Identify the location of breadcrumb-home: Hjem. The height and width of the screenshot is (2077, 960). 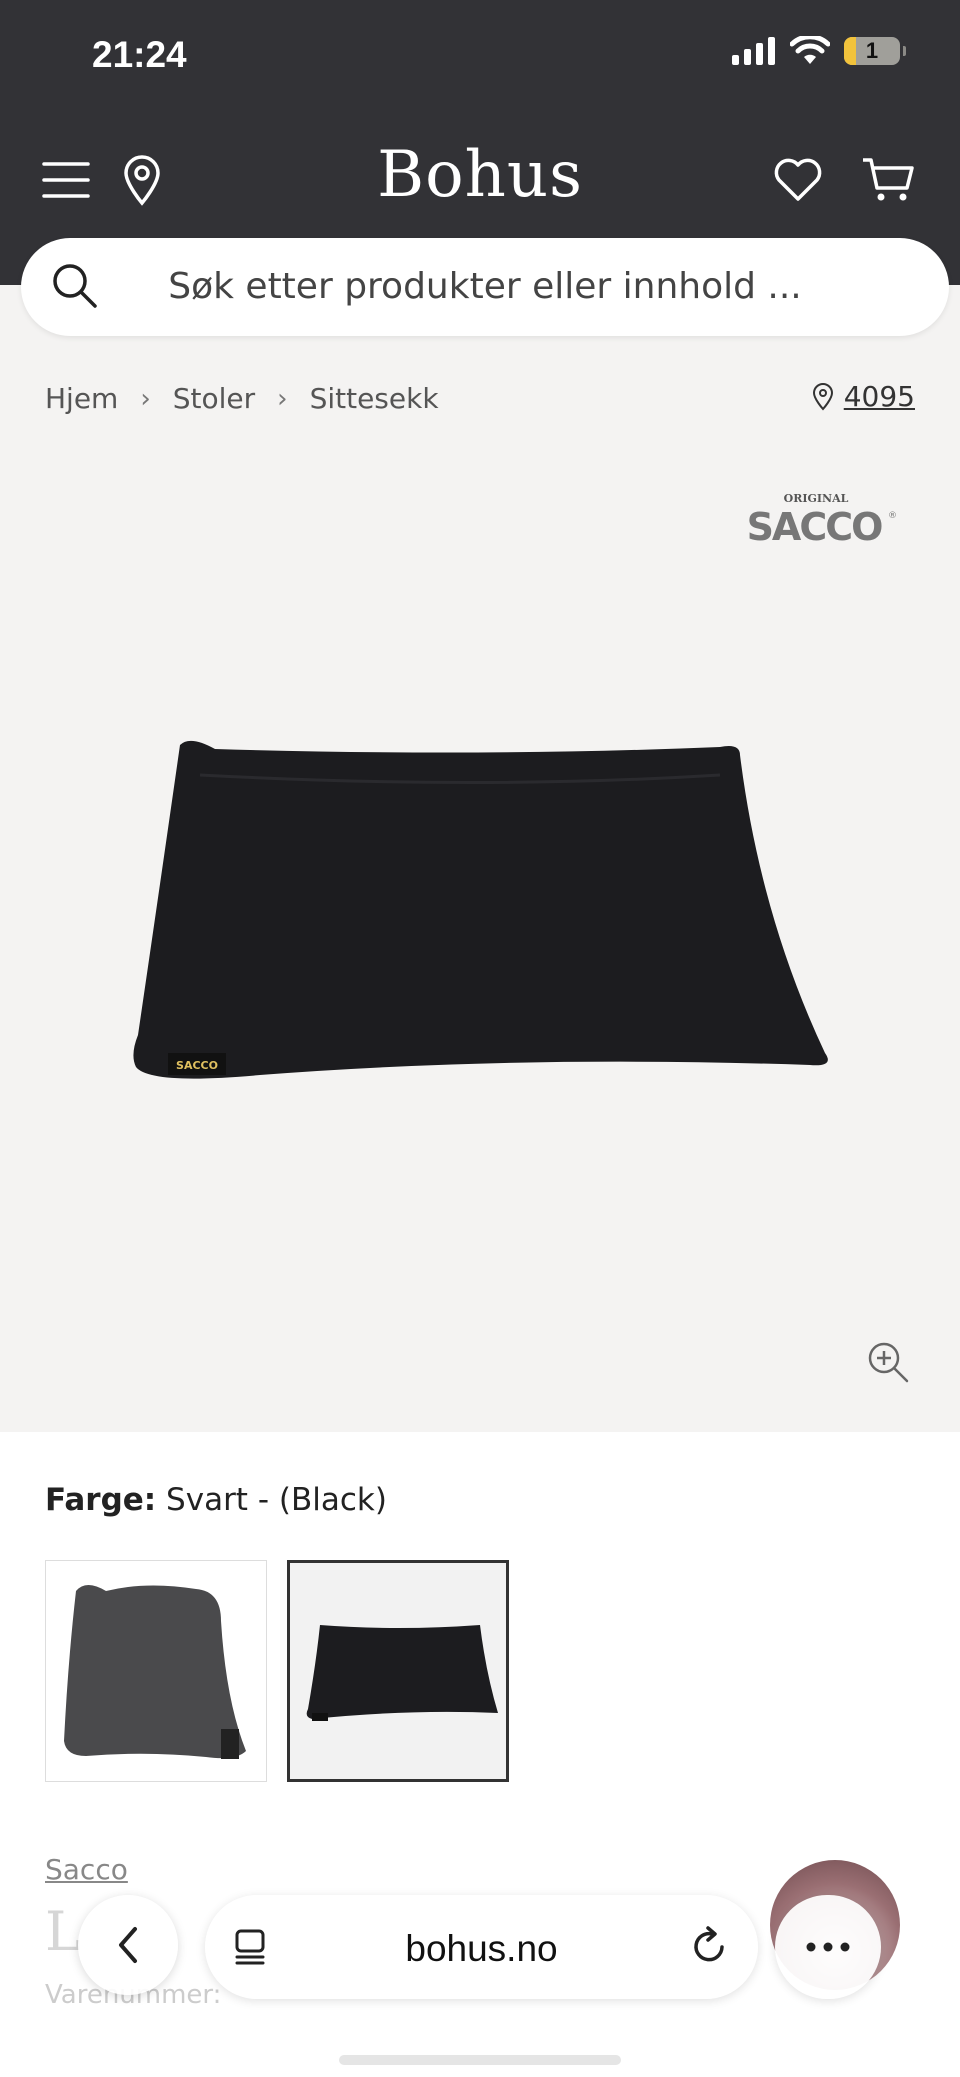
(81, 398).